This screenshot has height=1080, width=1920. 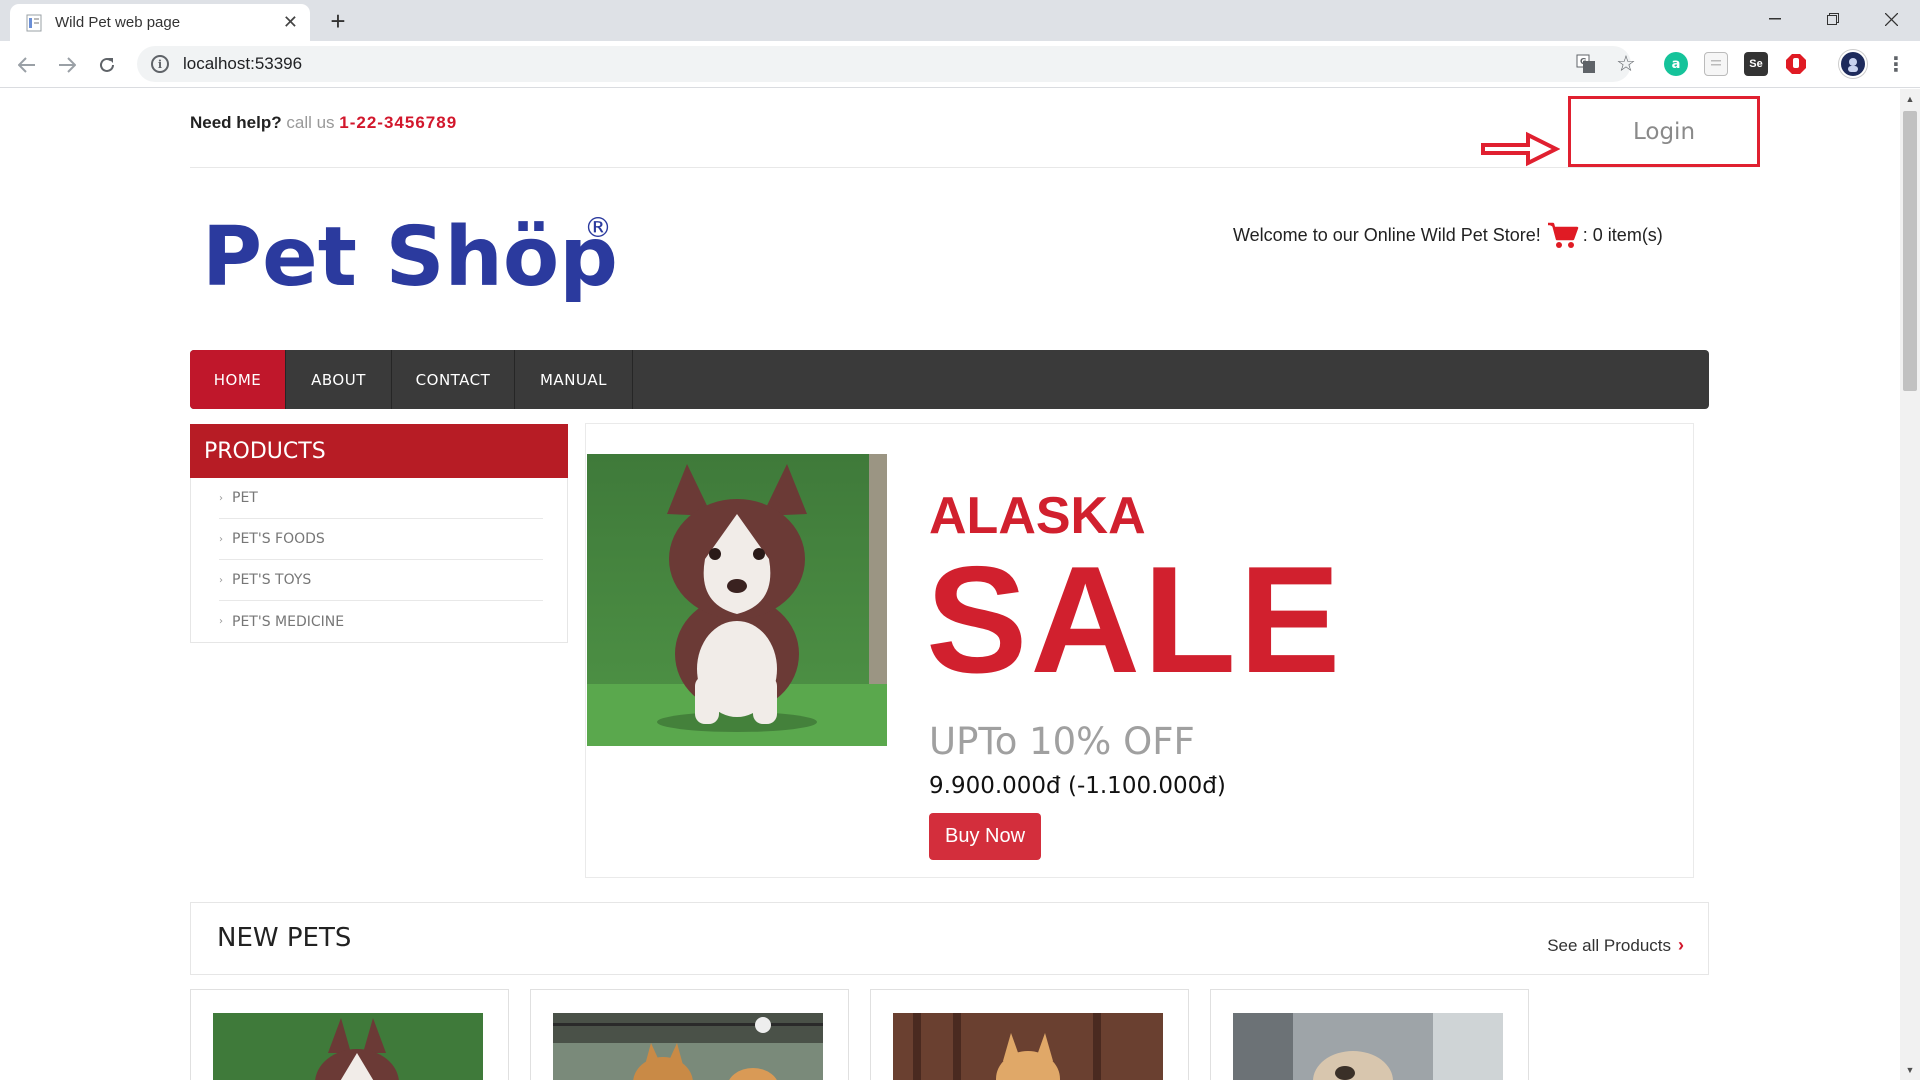 I want to click on browser-tab: Wild Pet web page ✕, so click(x=160, y=22).